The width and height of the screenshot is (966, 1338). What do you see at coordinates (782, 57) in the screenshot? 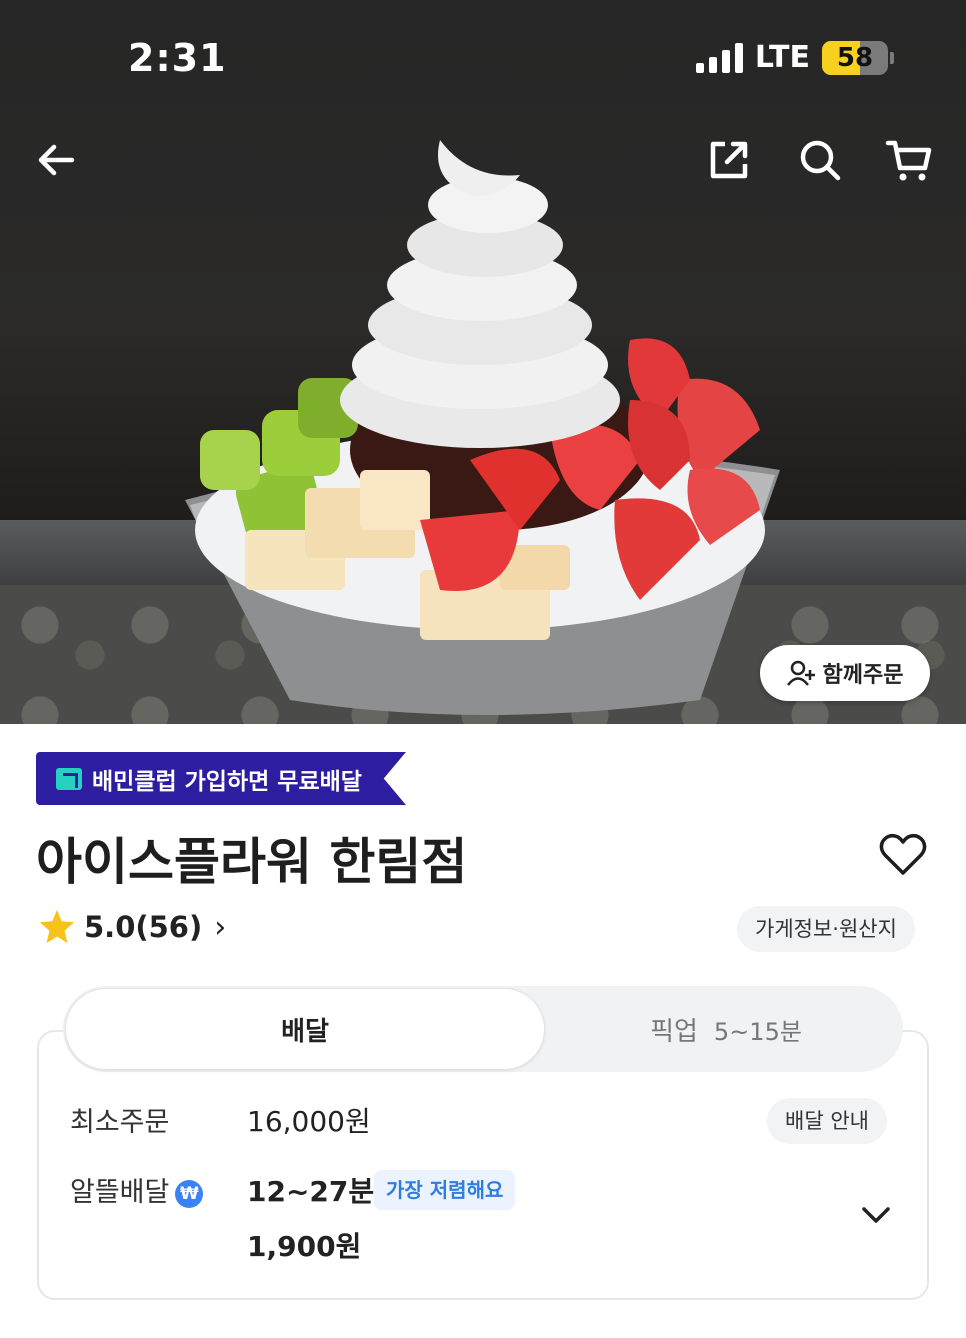
I see `network-label: LTE` at bounding box center [782, 57].